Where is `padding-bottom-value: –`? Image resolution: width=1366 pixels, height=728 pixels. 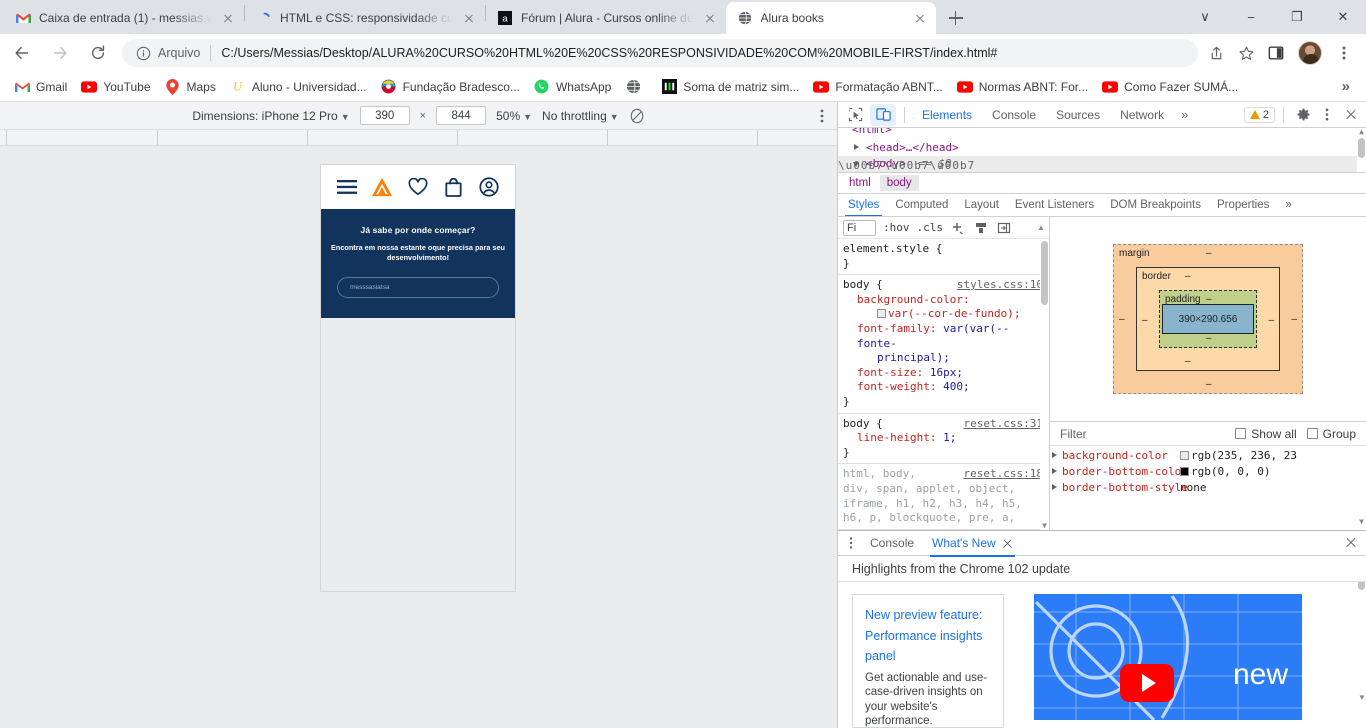
padding-bottom-value: – is located at coordinates (1209, 338).